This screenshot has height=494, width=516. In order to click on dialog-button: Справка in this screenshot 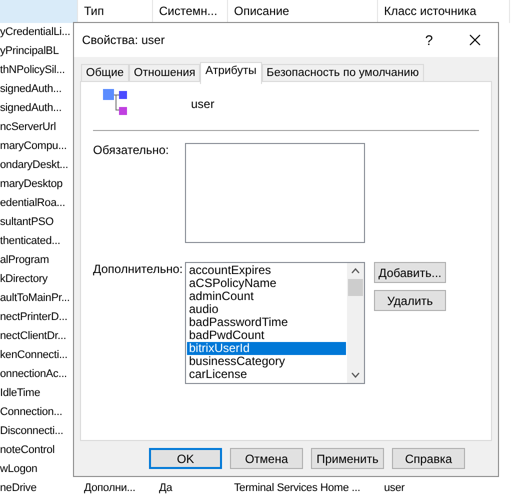, I will do `click(428, 458)`.